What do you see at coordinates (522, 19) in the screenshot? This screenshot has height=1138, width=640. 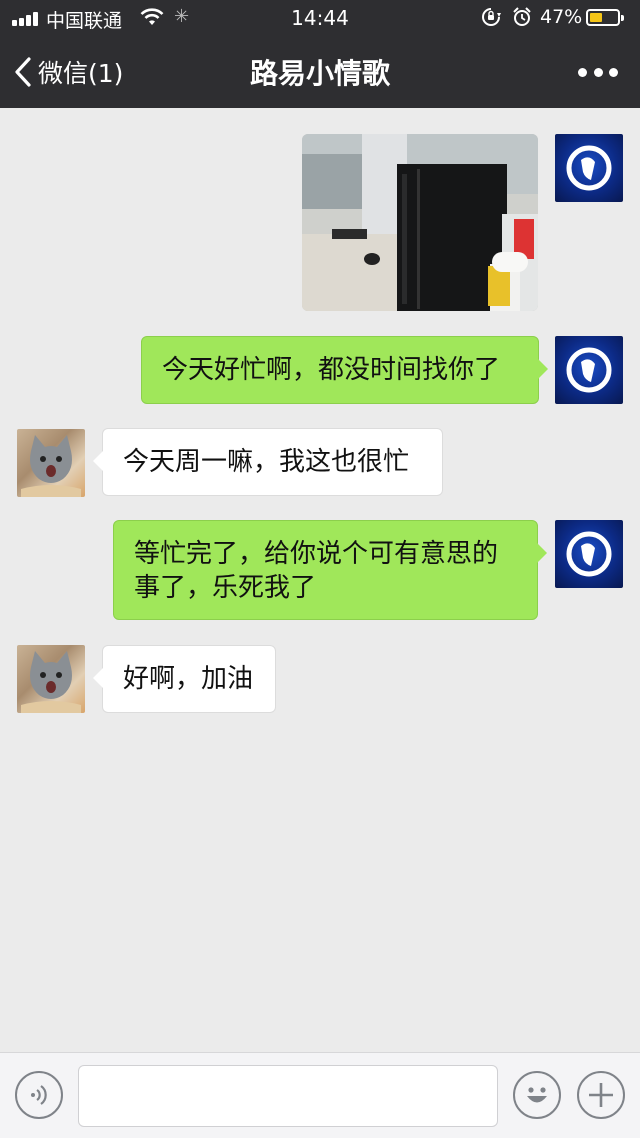 I see `alarm-icon` at bounding box center [522, 19].